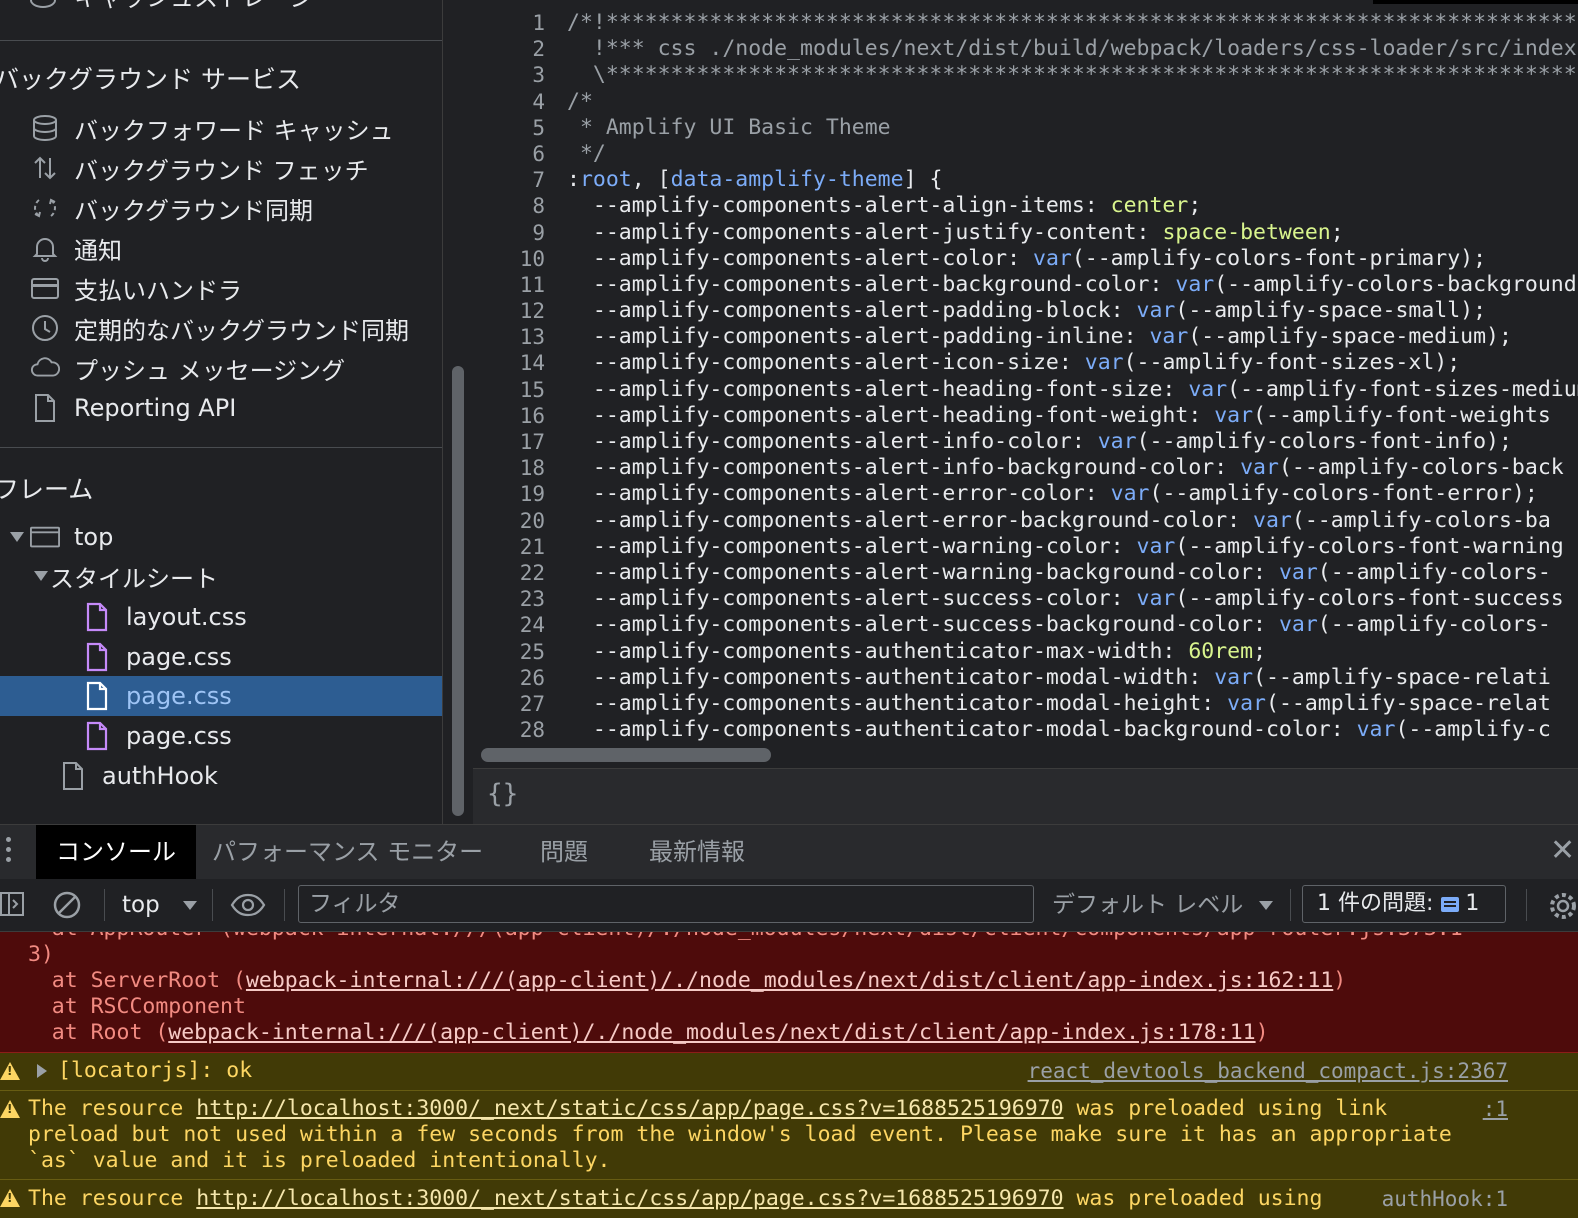 Image resolution: width=1578 pixels, height=1218 pixels. Describe the element at coordinates (242, 330) in the screenshot. I see `sidebar-item-label: 定期的なバックグラウンド同期` at that location.